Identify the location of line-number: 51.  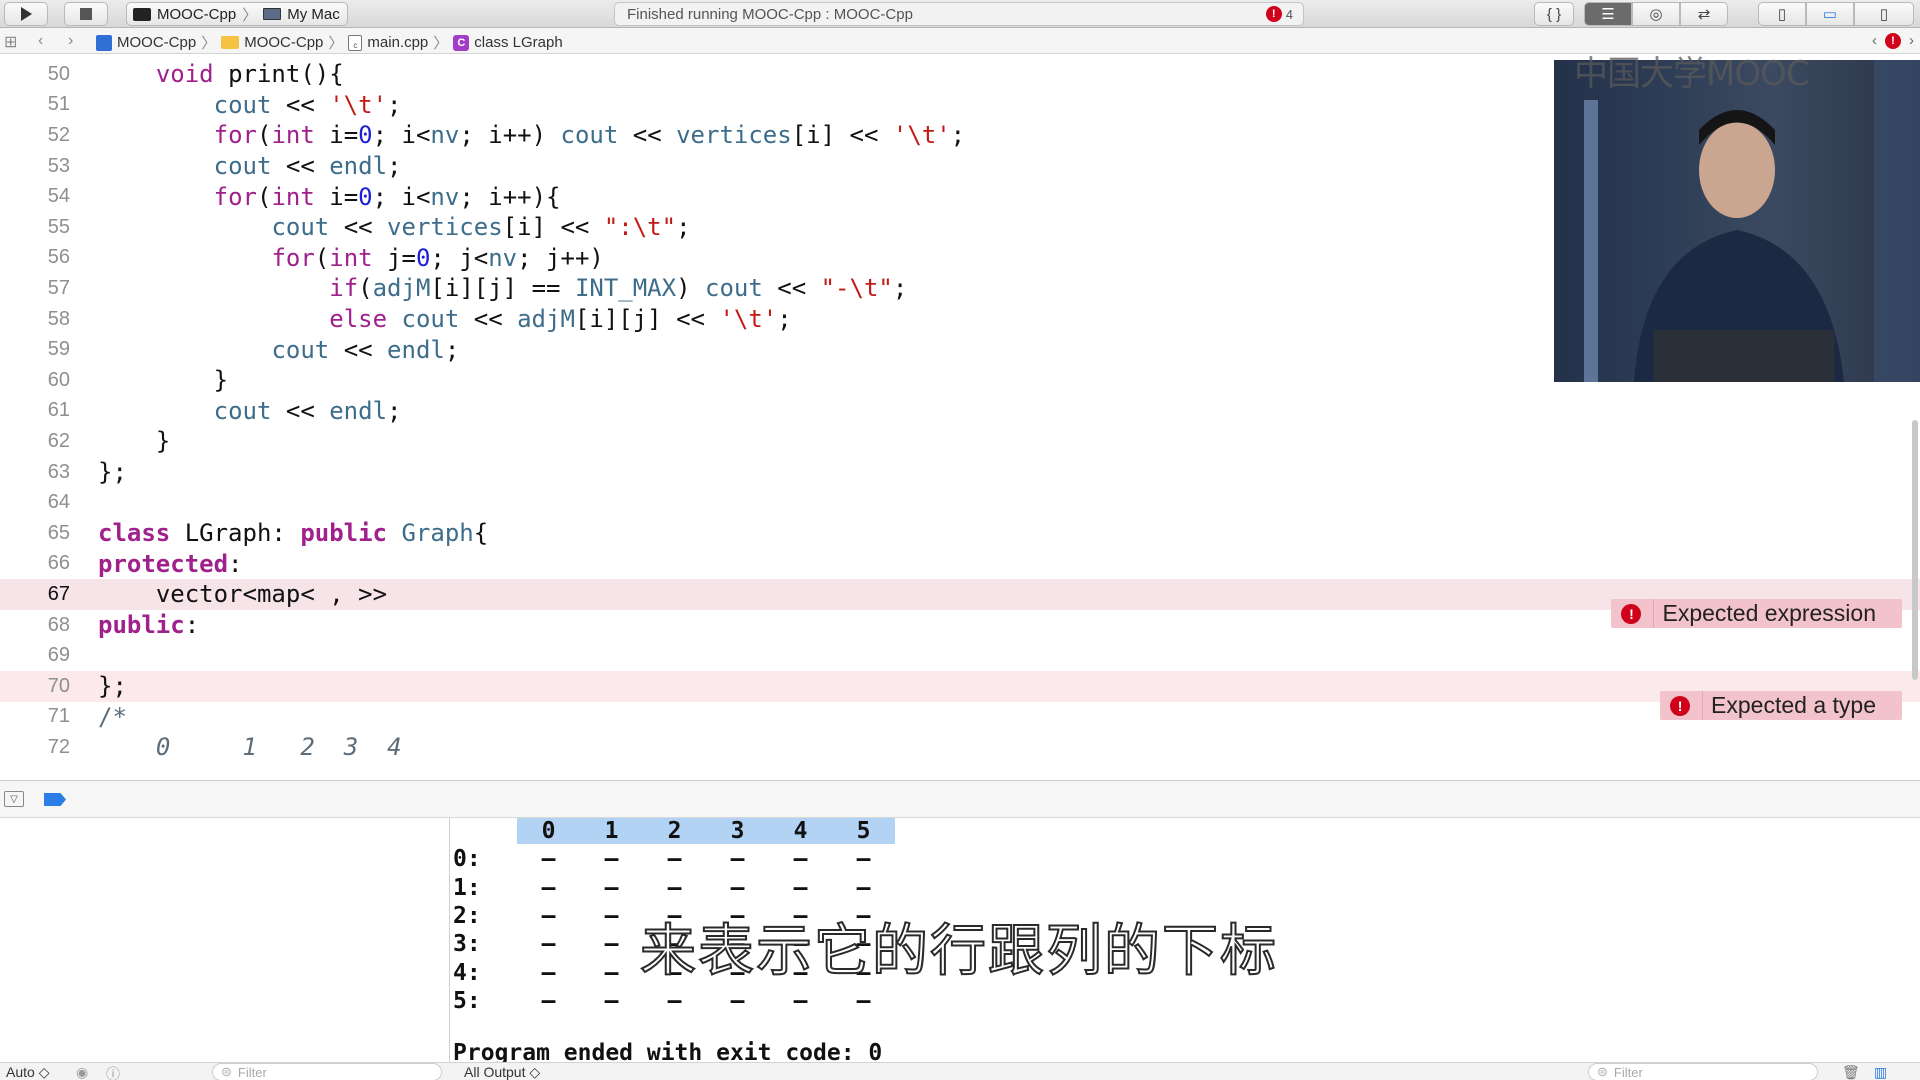
(58, 104).